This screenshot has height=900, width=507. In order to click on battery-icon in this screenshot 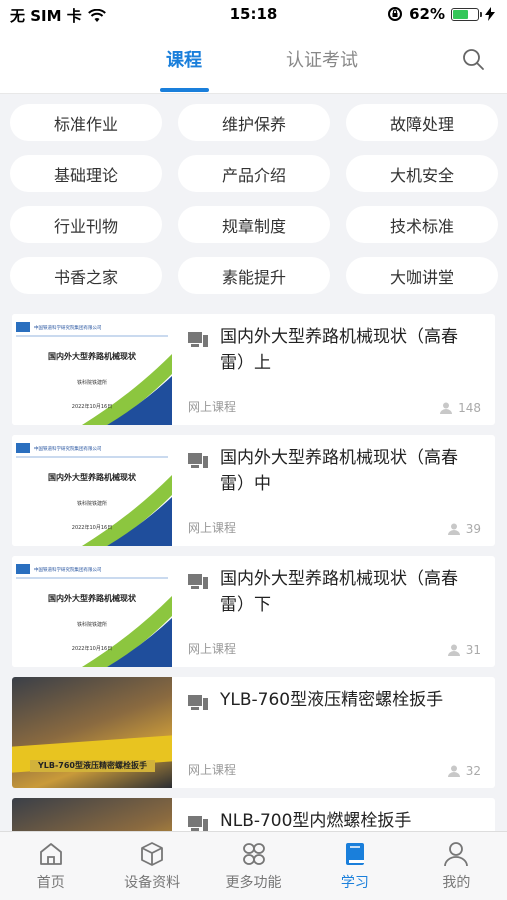, I will do `click(466, 14)`.